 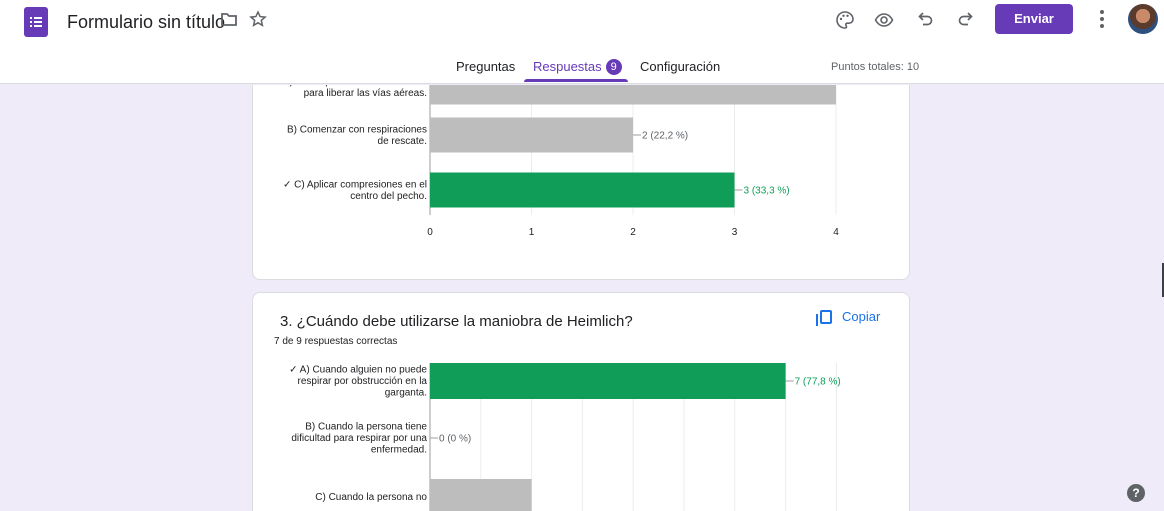 I want to click on value-label: 3 (33,3 %), so click(x=767, y=191).